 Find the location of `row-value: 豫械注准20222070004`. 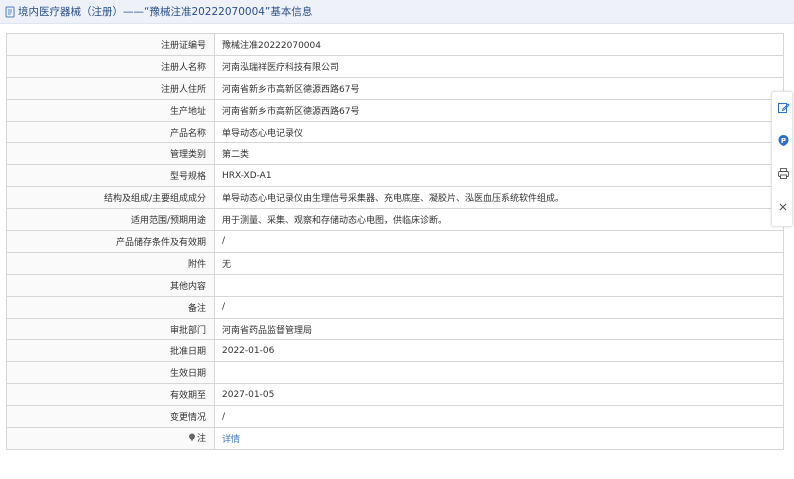

row-value: 豫械注准20222070004 is located at coordinates (499, 44).